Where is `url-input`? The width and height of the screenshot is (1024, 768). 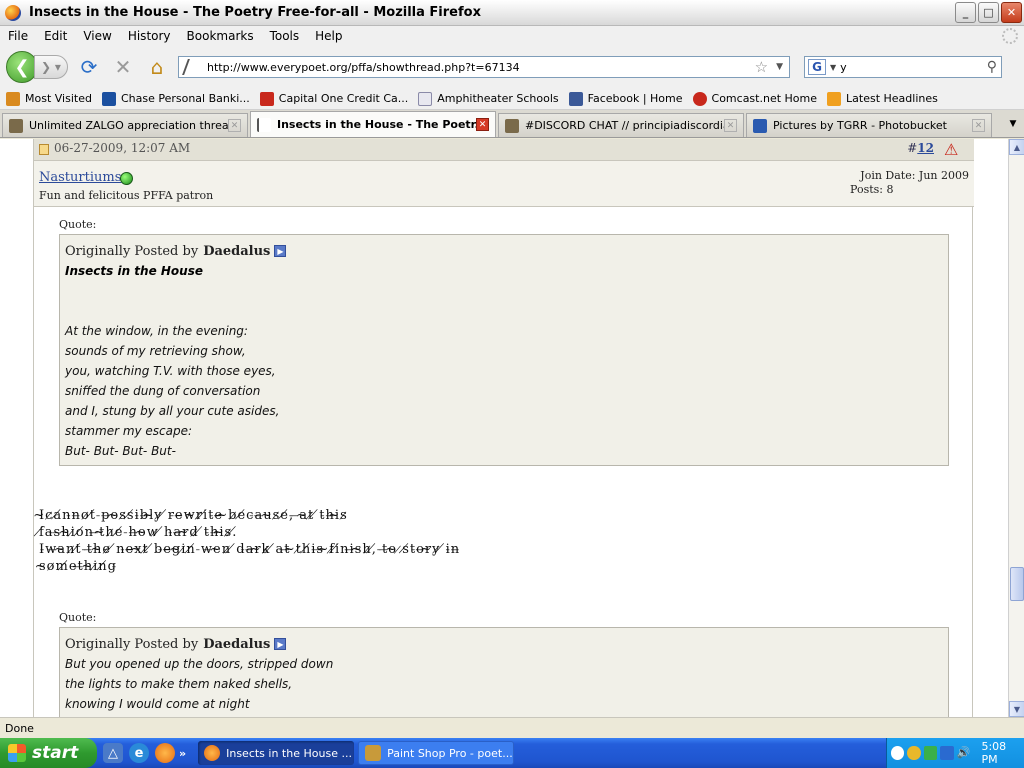
url-input is located at coordinates (481, 67).